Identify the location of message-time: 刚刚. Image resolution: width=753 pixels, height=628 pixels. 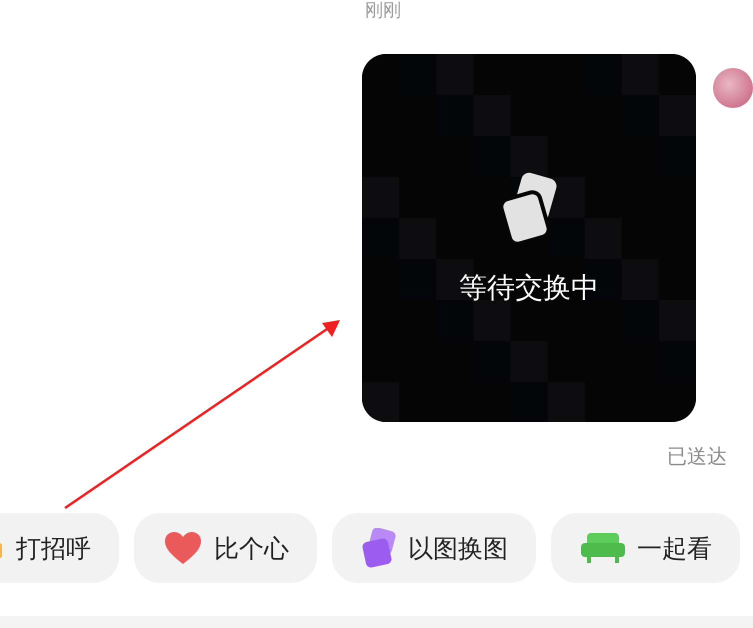
(383, 11).